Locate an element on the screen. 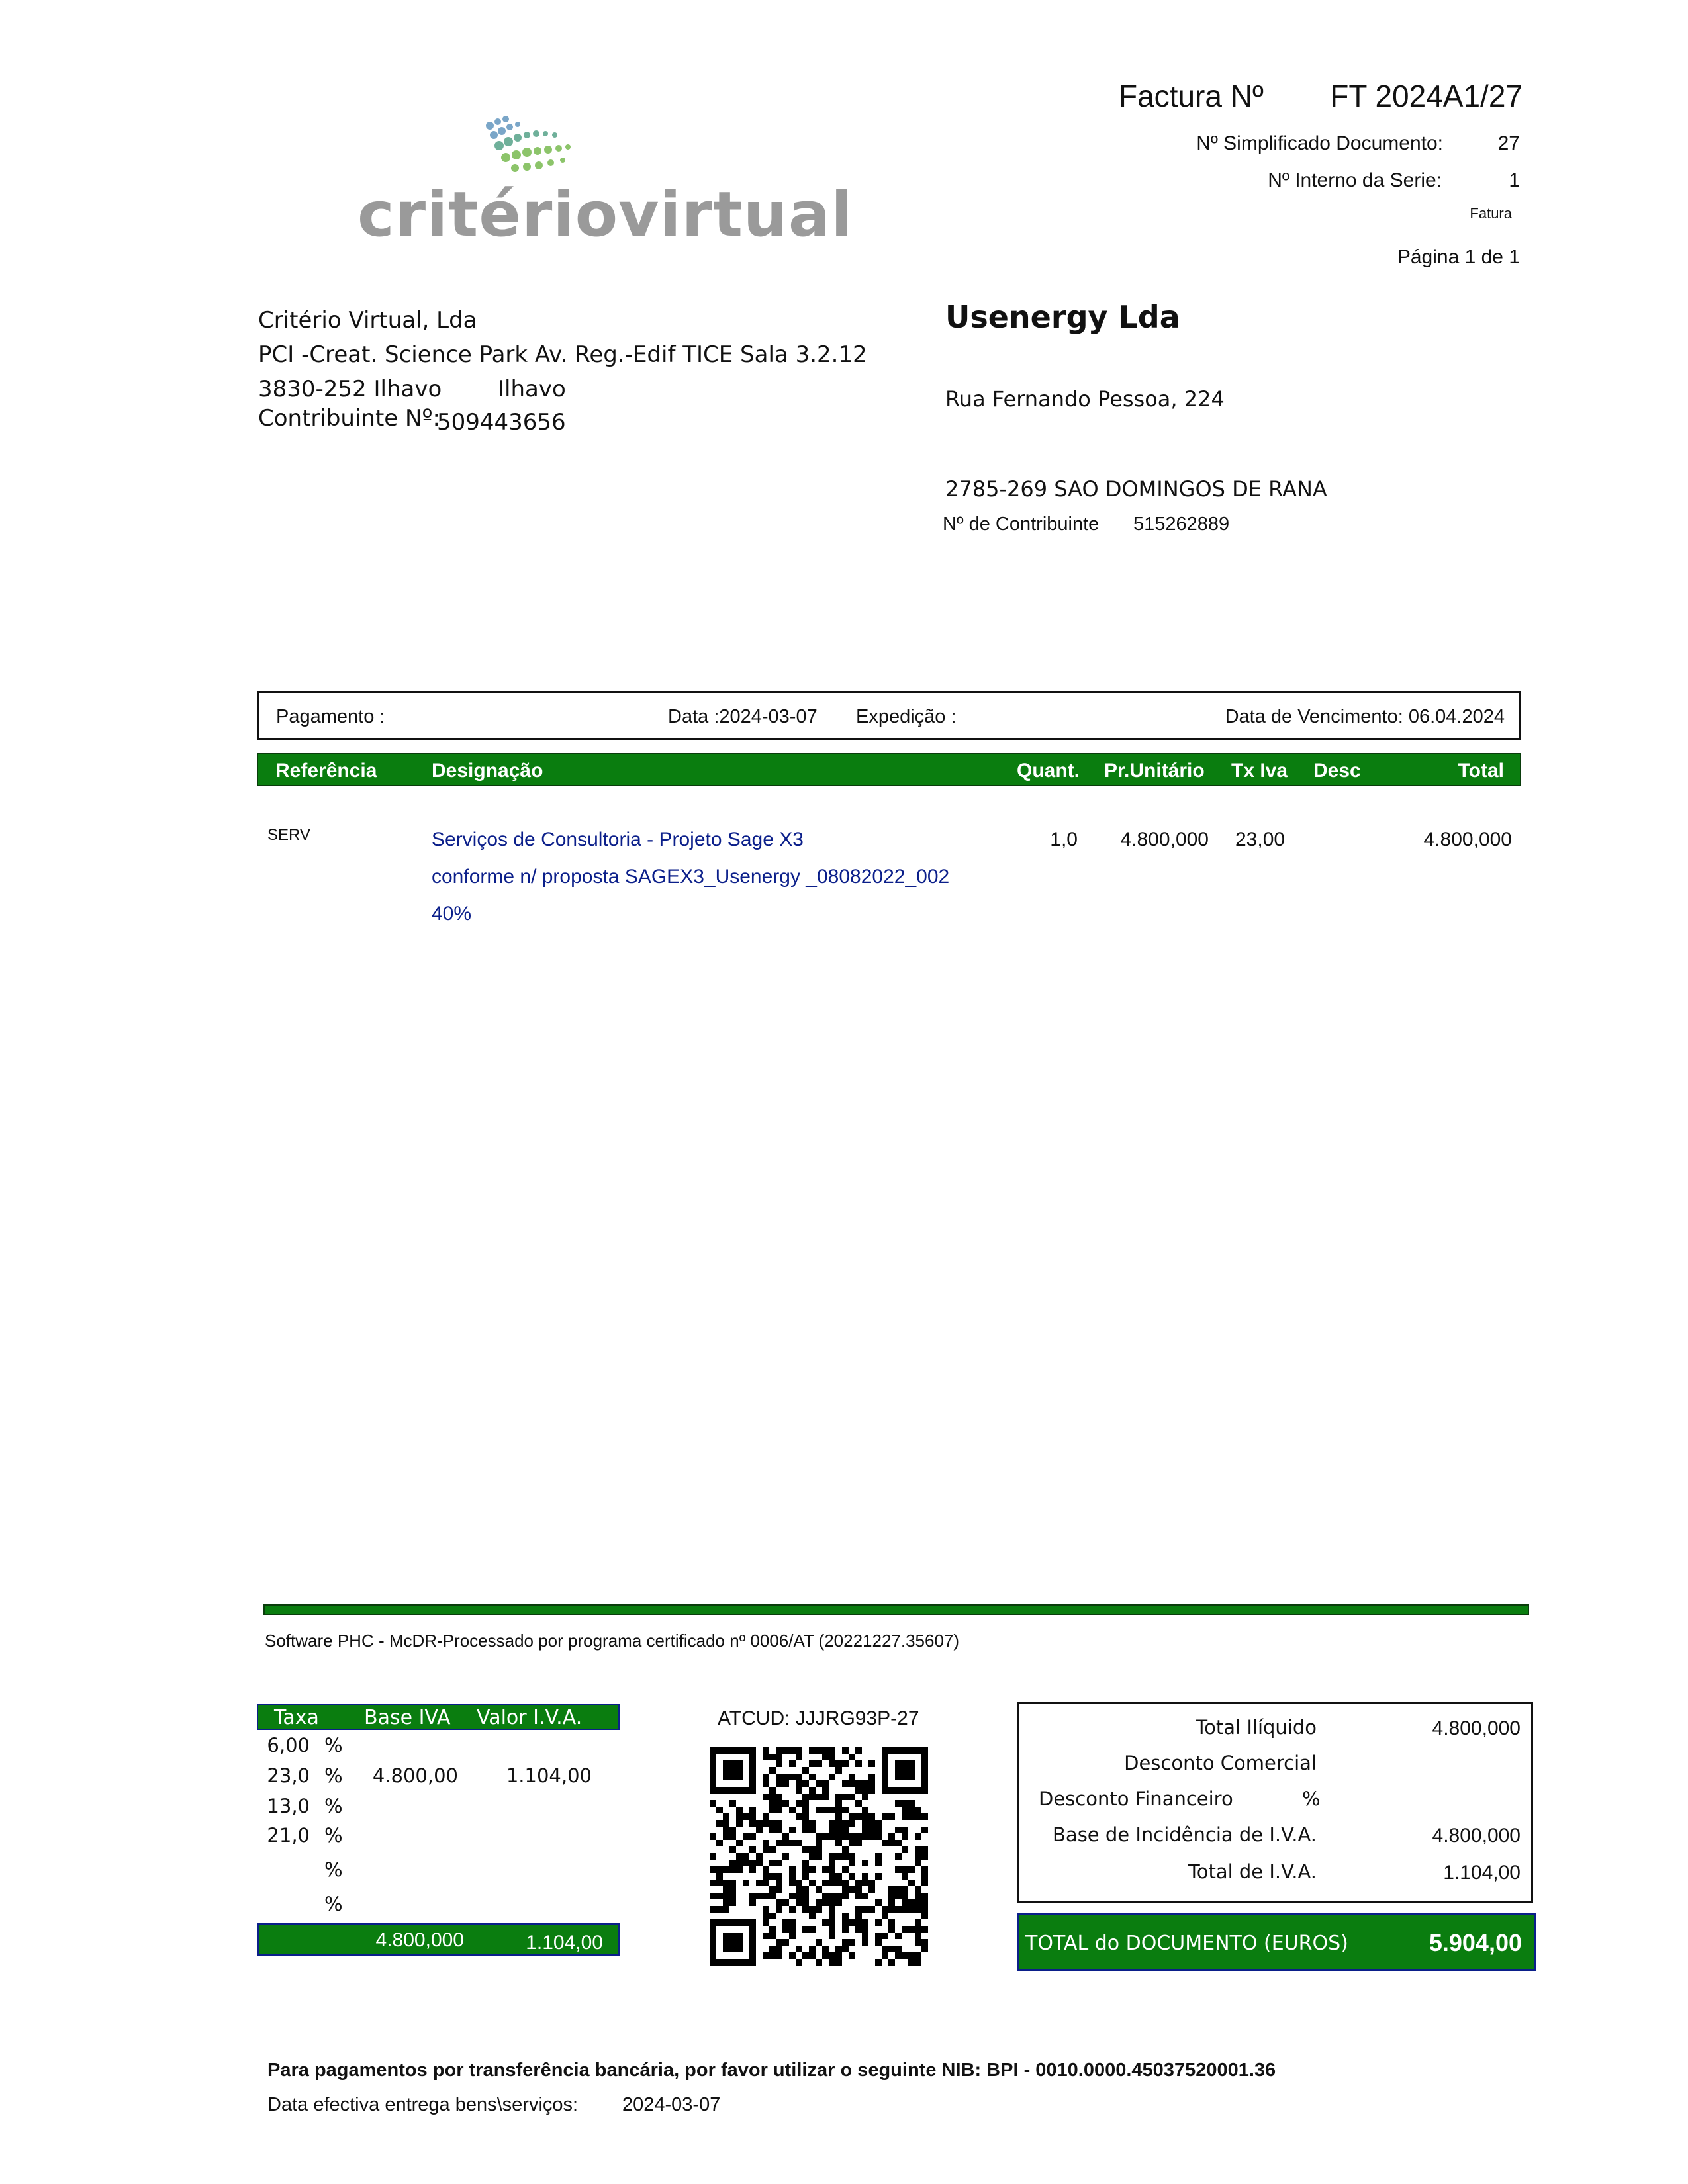 The image size is (1688, 2184). vat-total-value-box: 1.104,00 is located at coordinates (1482, 1873).